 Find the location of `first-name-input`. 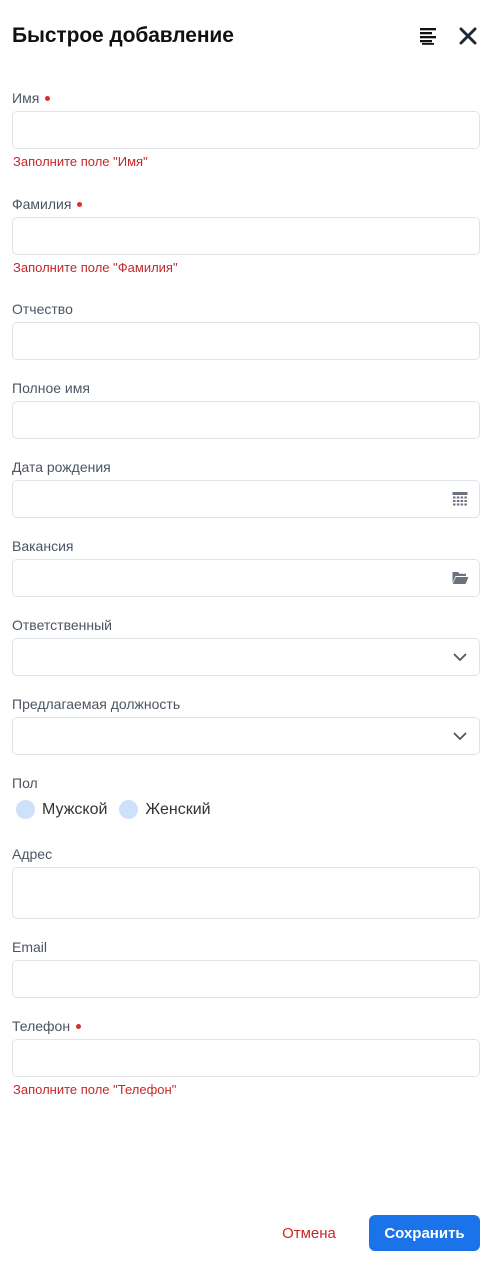

first-name-input is located at coordinates (246, 130).